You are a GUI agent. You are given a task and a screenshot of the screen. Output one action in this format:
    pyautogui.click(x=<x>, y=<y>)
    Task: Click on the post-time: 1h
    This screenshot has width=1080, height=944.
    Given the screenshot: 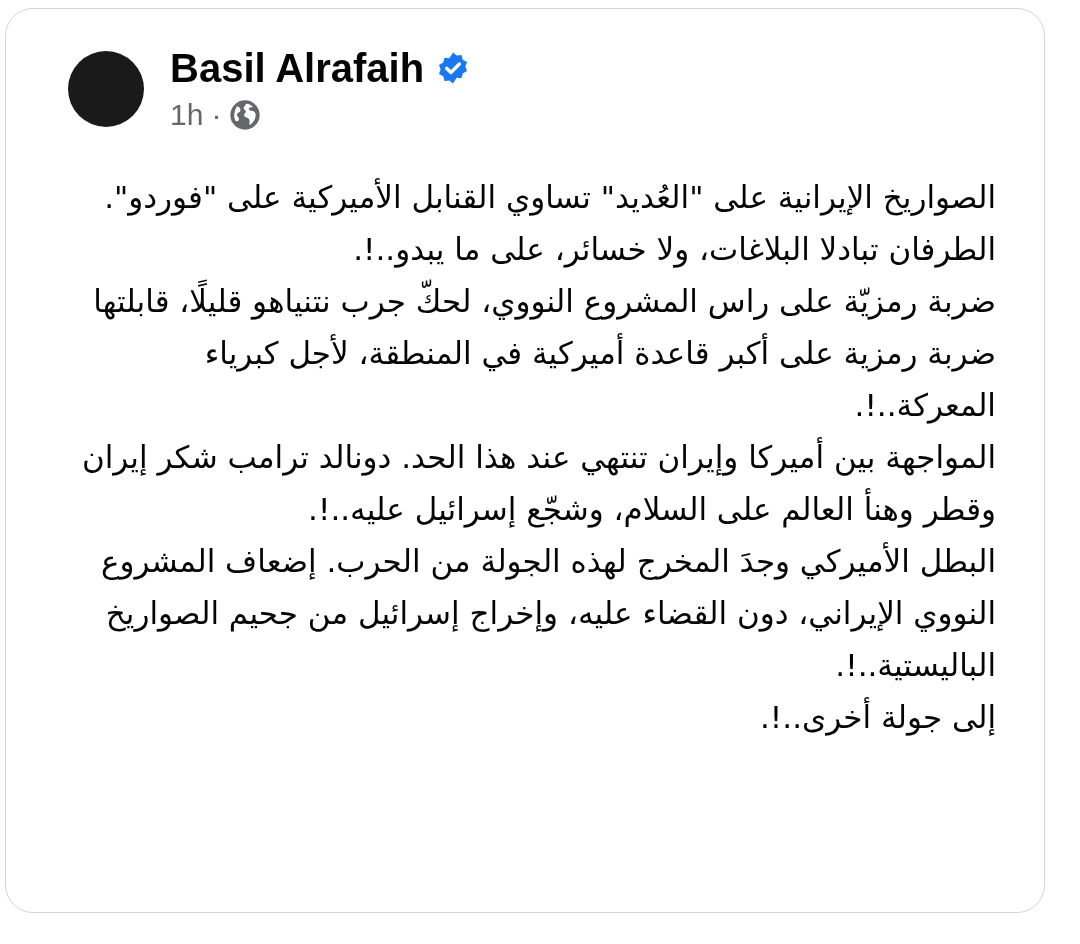 What is the action you would take?
    pyautogui.click(x=187, y=115)
    